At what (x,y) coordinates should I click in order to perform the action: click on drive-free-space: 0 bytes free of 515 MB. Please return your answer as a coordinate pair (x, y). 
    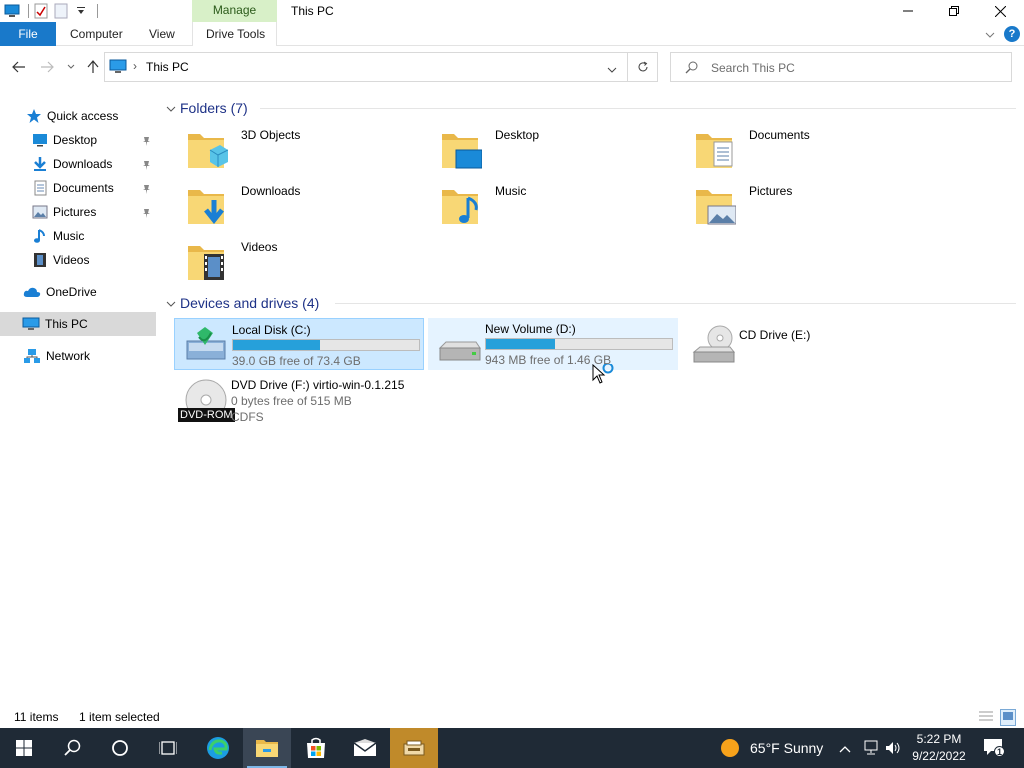
    Looking at the image, I should click on (291, 401).